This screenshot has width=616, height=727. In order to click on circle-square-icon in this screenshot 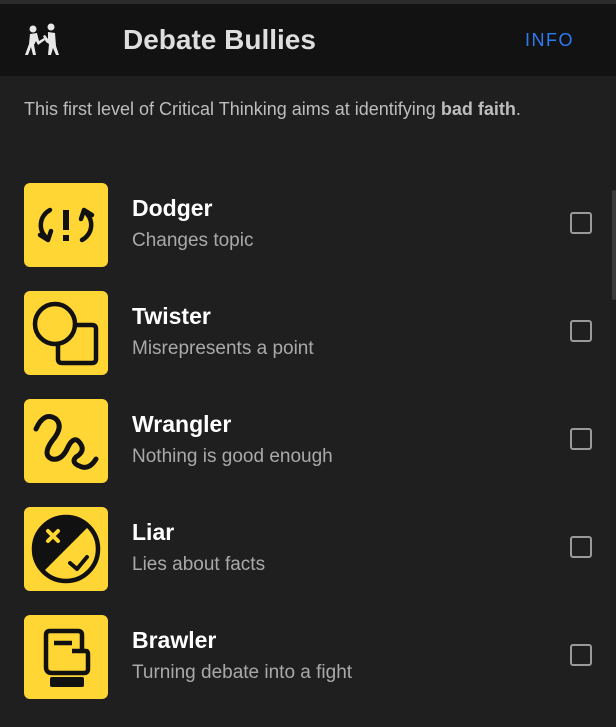, I will do `click(65, 333)`.